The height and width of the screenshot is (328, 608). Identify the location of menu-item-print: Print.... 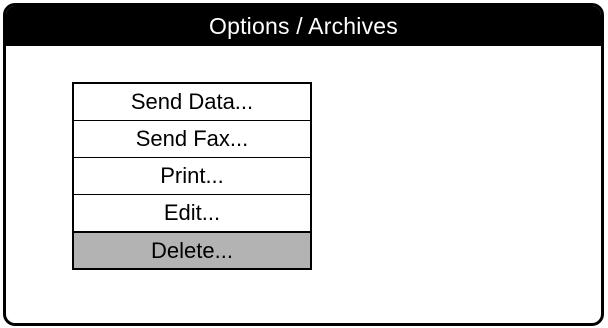
(192, 175).